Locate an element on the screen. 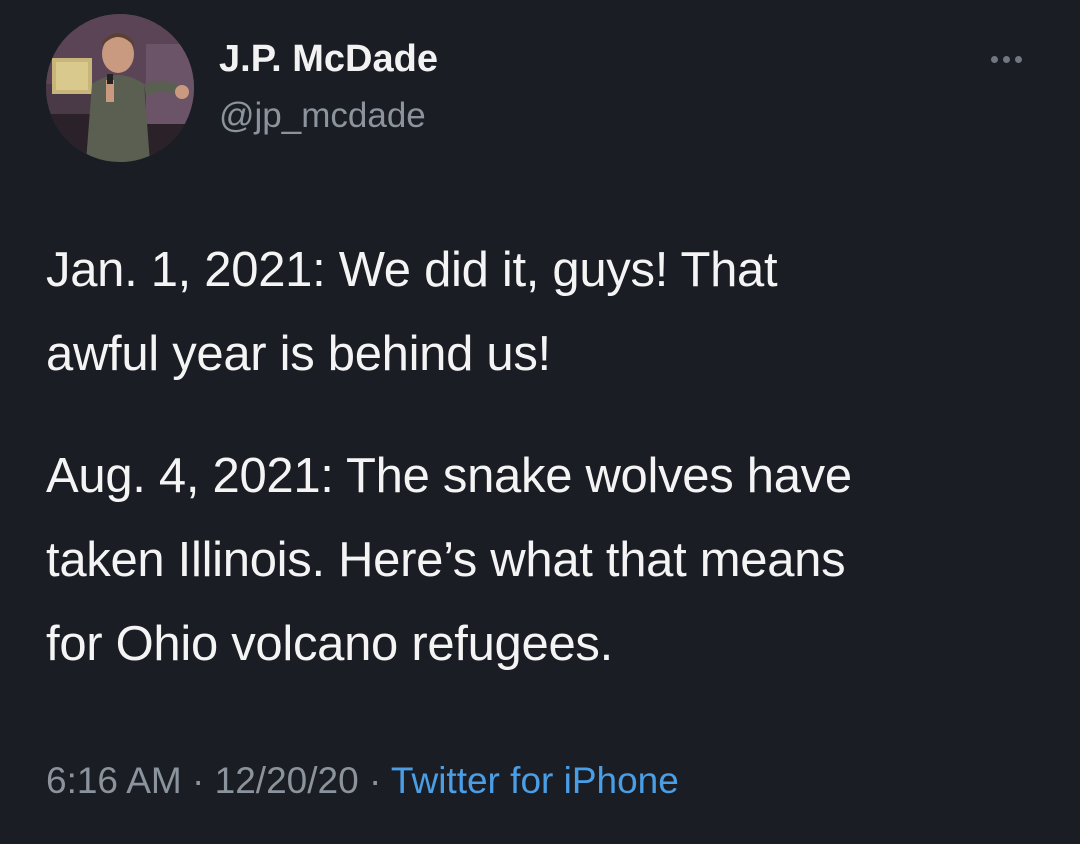 This screenshot has width=1080, height=844. author-handle: @jp_mcdade is located at coordinates (322, 116).